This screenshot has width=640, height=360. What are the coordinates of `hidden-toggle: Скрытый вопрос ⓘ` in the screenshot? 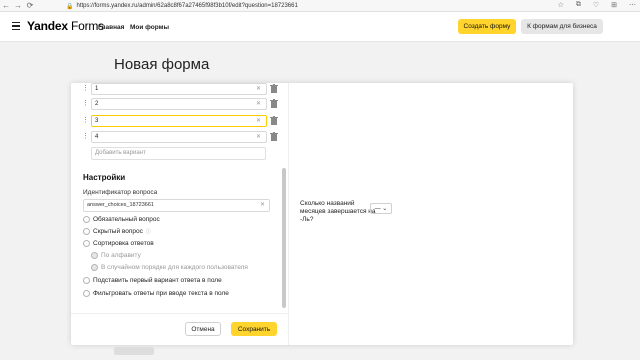 It's located at (117, 231).